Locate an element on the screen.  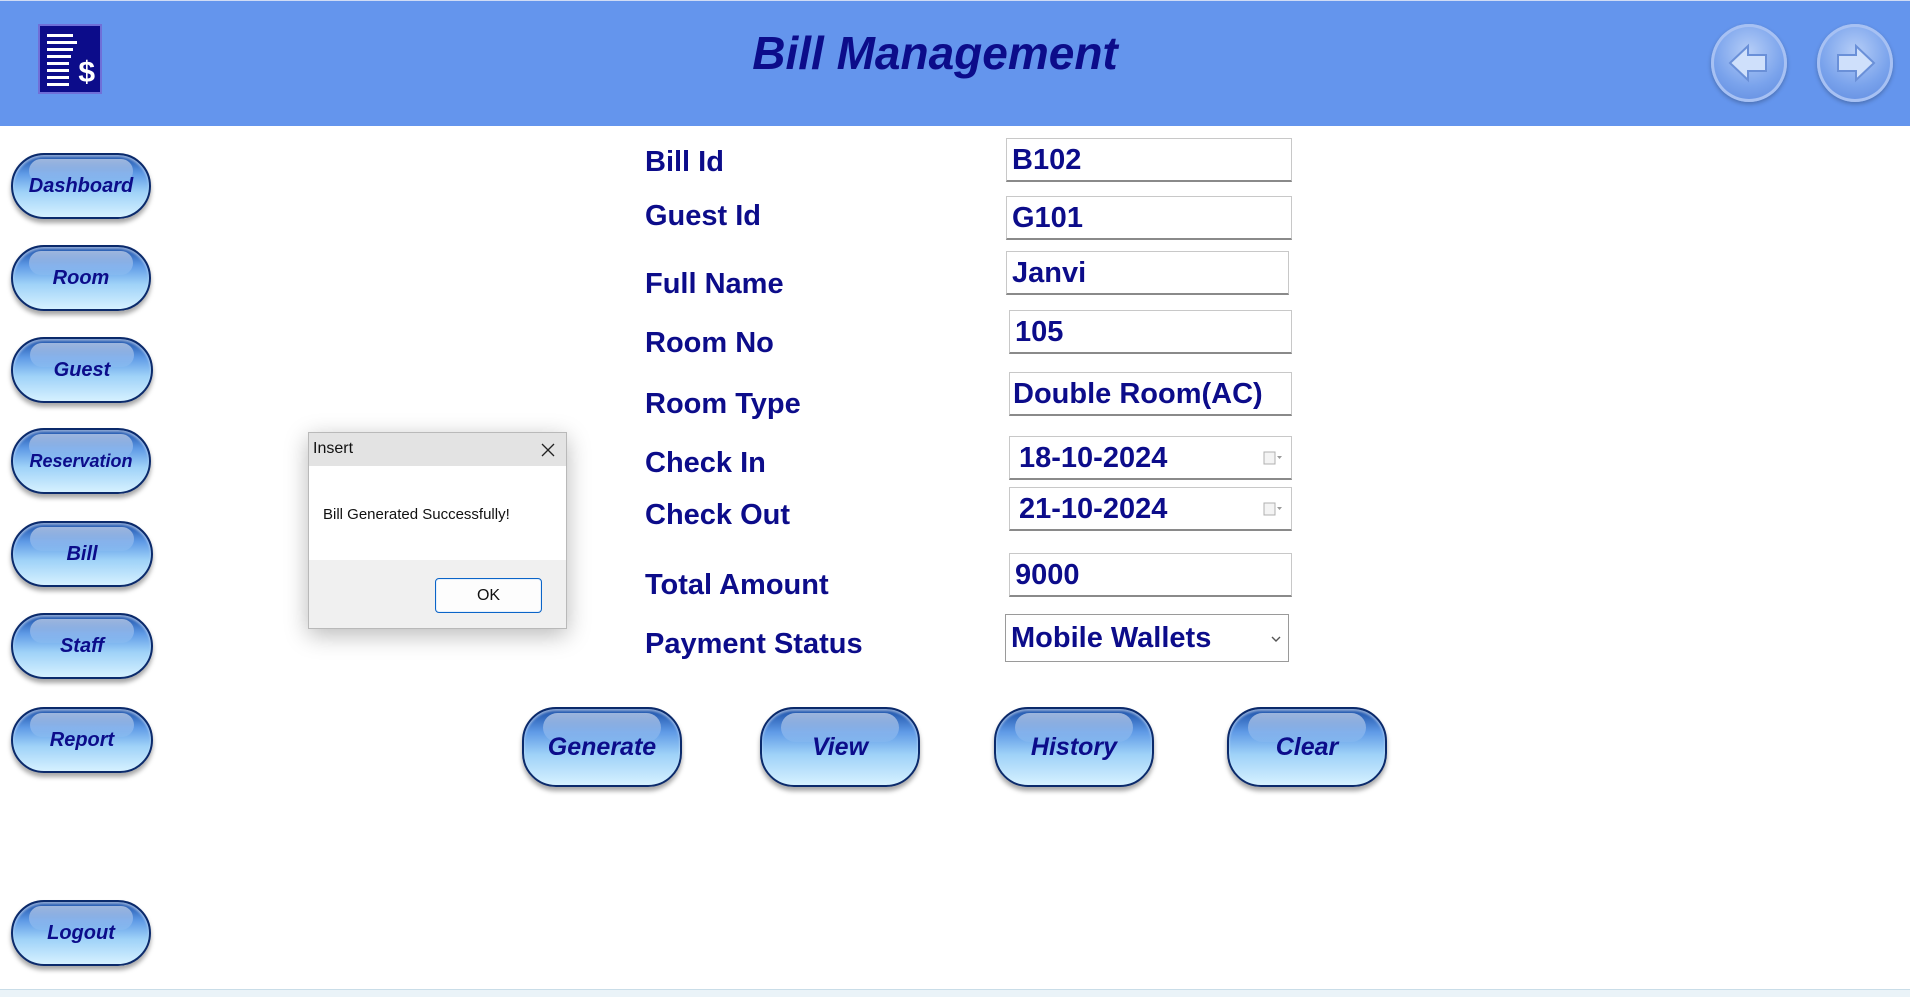
sidebar-item-dashboard: Dashboard is located at coordinates (81, 186).